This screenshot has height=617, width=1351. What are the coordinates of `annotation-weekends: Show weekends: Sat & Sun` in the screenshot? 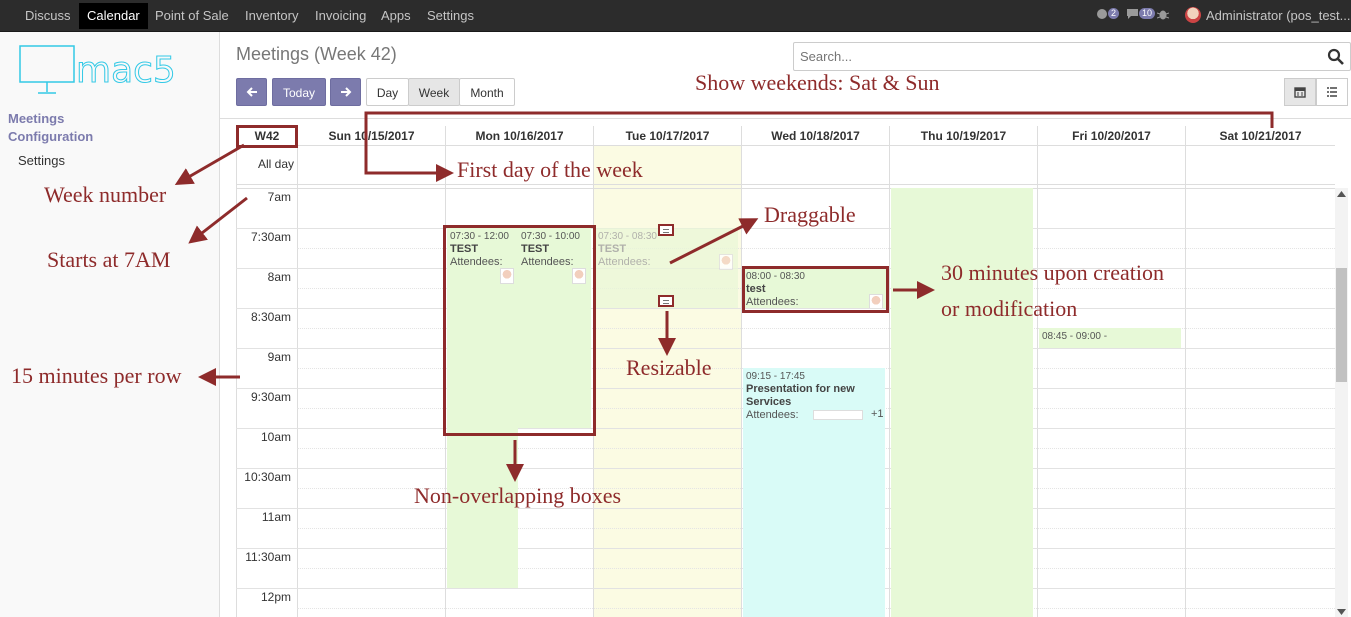 It's located at (817, 82).